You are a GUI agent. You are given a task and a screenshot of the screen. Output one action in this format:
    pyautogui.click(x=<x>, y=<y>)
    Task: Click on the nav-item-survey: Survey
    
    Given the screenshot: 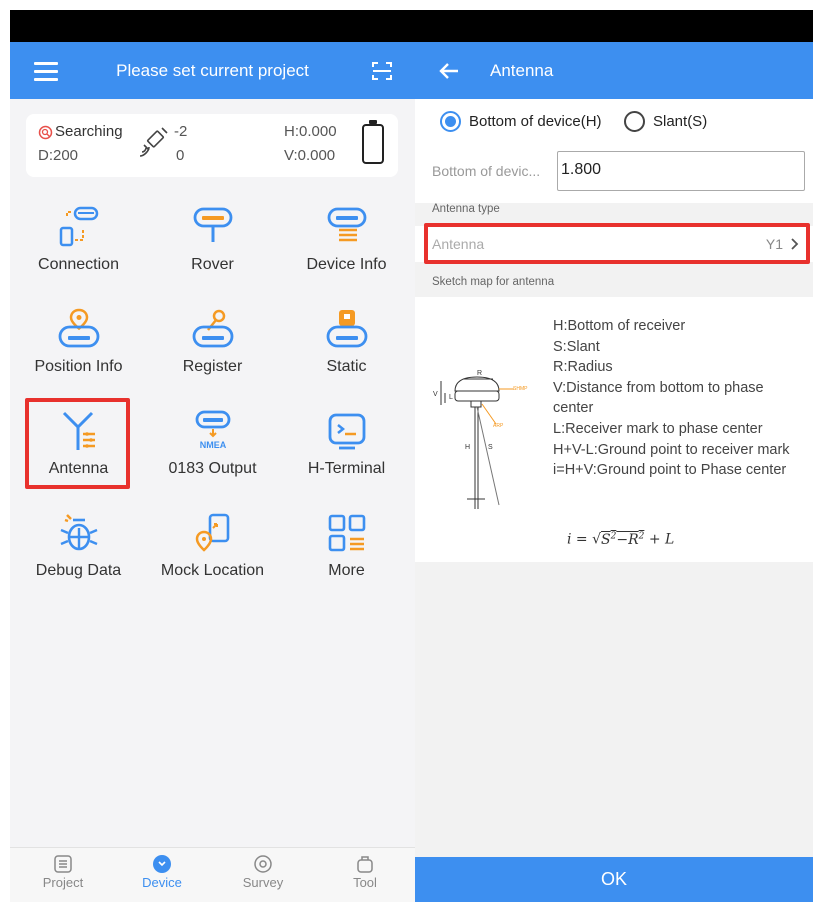 What is the action you would take?
    pyautogui.click(x=263, y=872)
    